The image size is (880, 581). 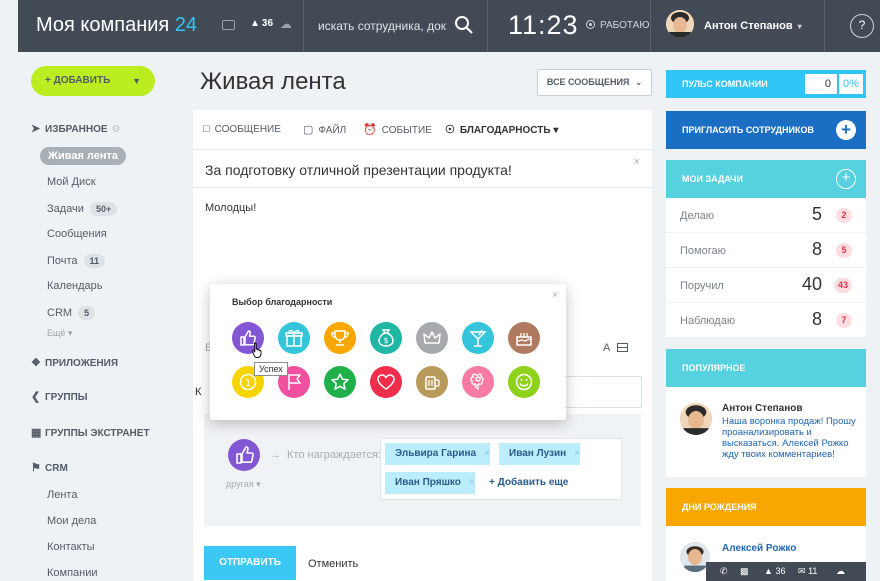 I want to click on star-icon, so click(x=340, y=382).